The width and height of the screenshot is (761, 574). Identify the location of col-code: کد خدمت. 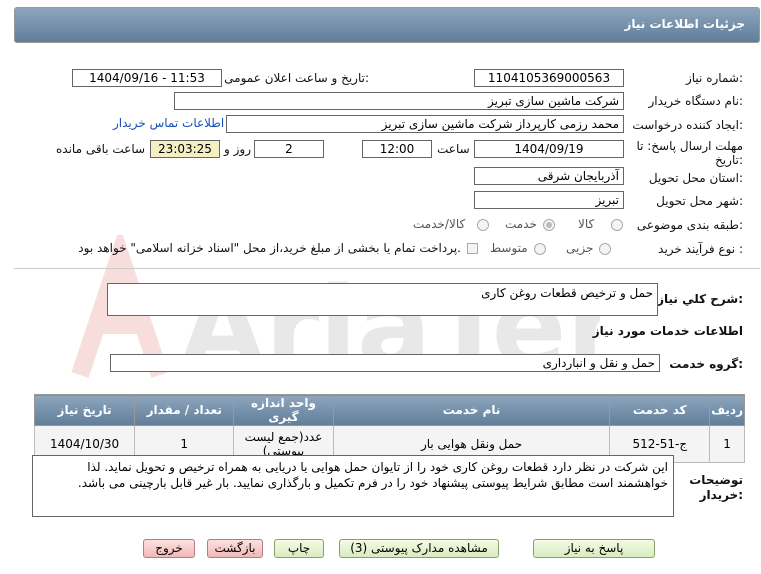
(660, 410).